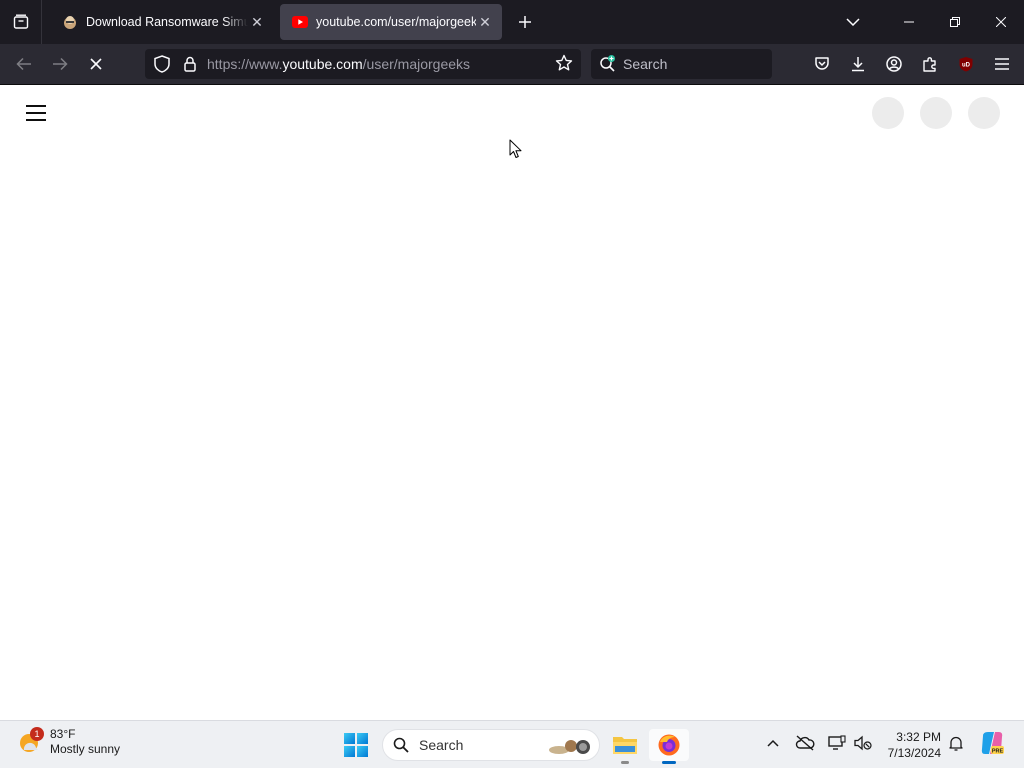 This screenshot has width=1024, height=768. I want to click on bookmark-star-icon, so click(564, 65).